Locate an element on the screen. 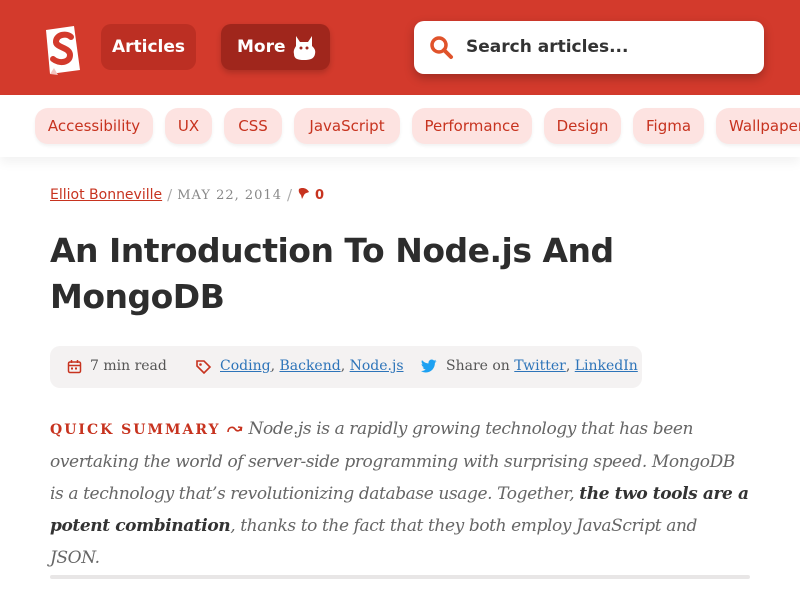  smashing-logo-icon is located at coordinates (63, 50).